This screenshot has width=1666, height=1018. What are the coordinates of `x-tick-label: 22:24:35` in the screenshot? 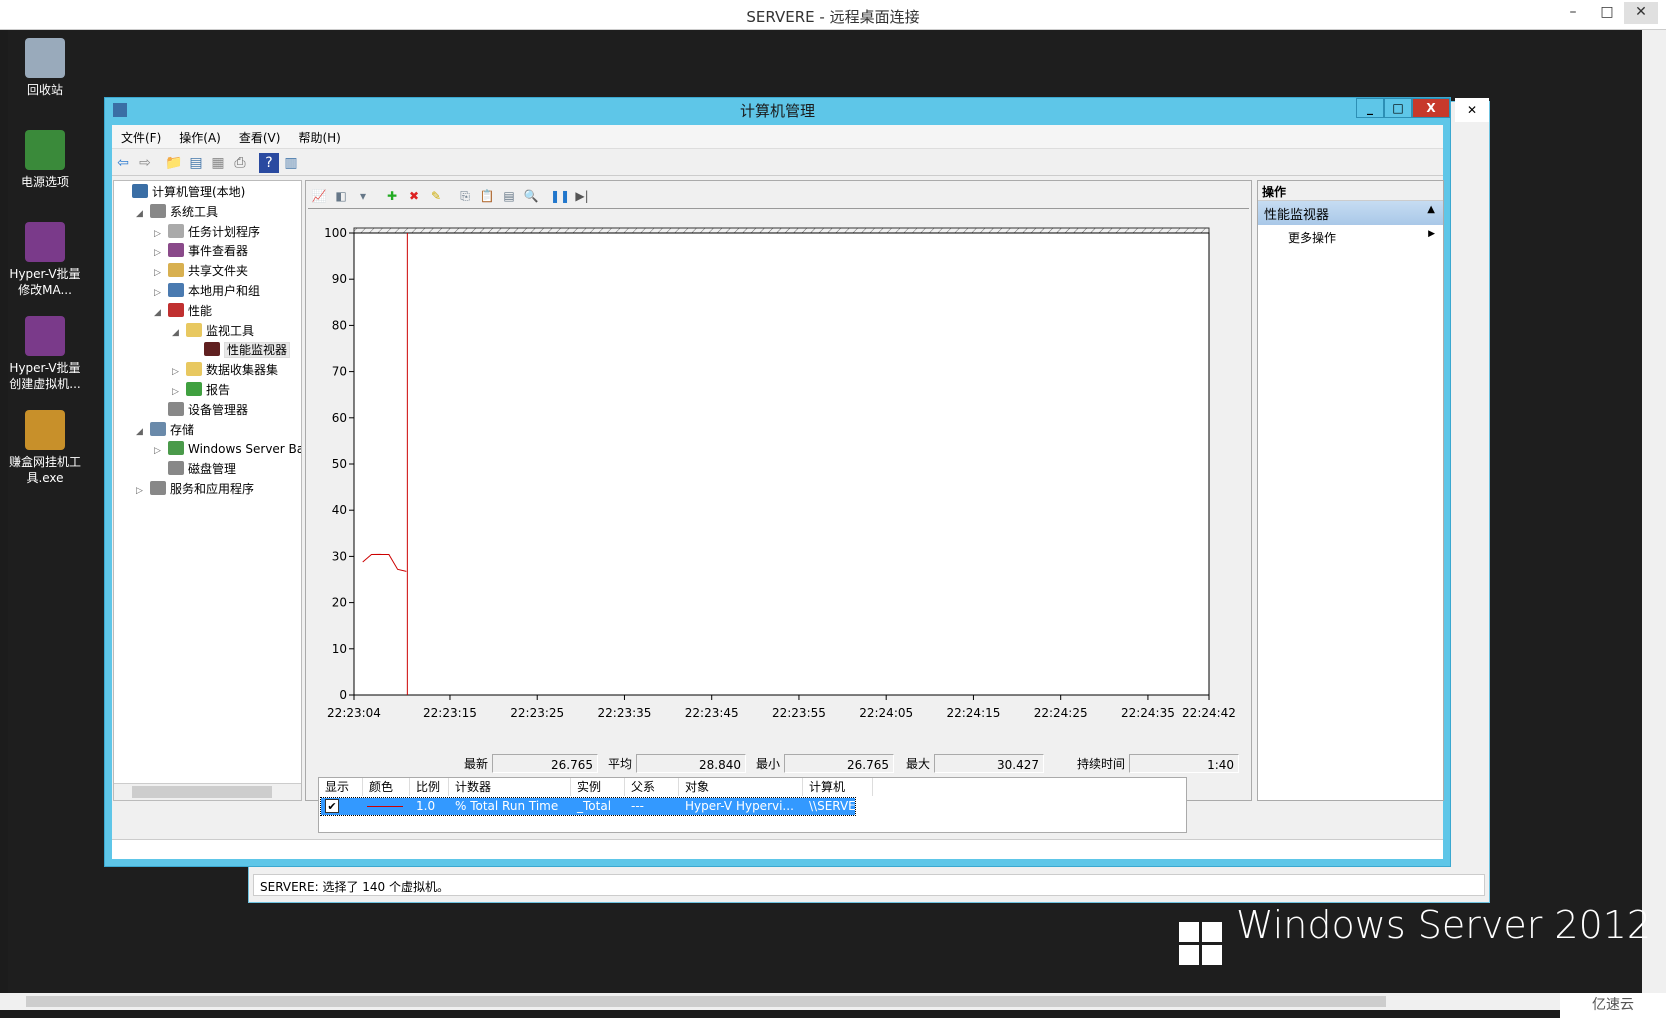 It's located at (1148, 713).